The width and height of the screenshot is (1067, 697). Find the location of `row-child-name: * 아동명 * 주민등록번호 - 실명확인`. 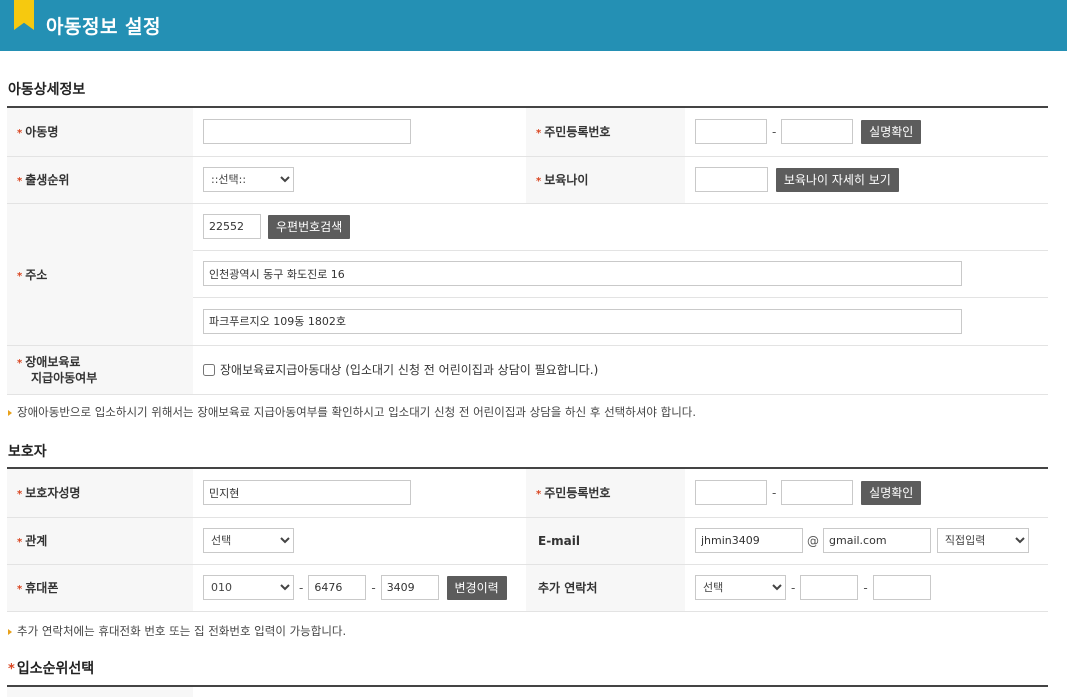

row-child-name: * 아동명 * 주민등록번호 - 실명확인 is located at coordinates (527, 132).